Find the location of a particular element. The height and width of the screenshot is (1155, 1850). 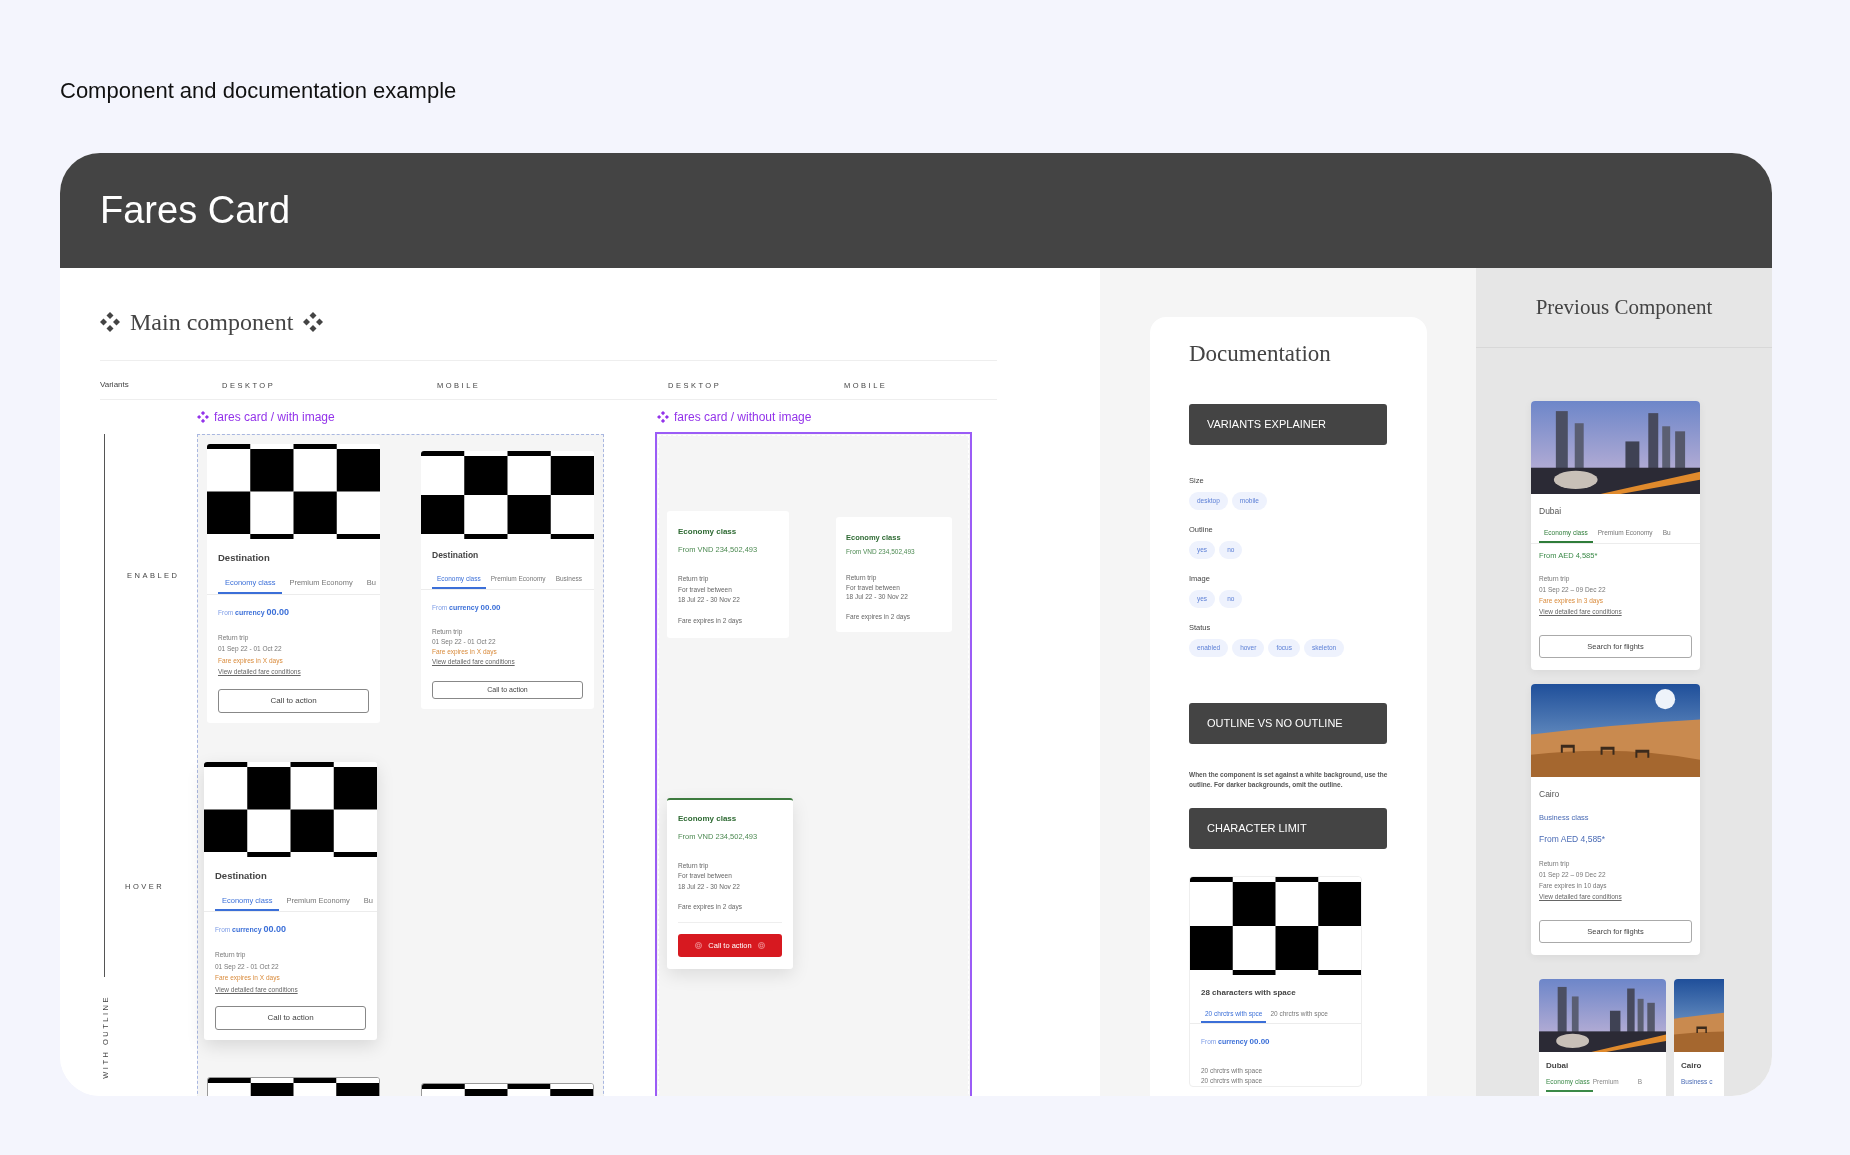

variants-label: Variants is located at coordinates (115, 385).